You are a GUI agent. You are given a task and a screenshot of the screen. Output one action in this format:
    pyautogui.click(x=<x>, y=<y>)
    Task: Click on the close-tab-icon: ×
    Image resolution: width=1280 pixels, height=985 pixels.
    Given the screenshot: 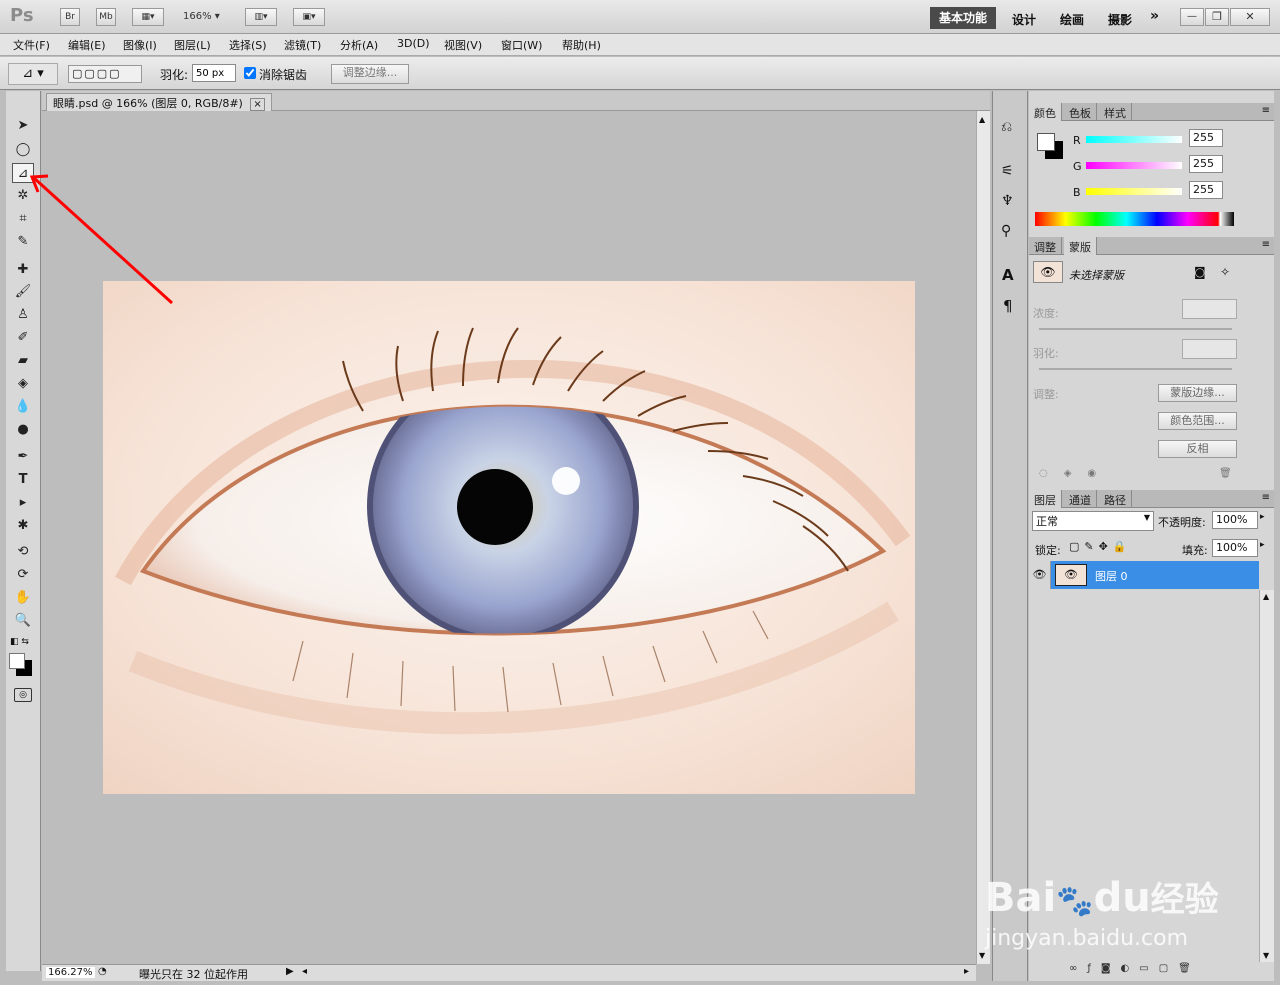 What is the action you would take?
    pyautogui.click(x=257, y=104)
    